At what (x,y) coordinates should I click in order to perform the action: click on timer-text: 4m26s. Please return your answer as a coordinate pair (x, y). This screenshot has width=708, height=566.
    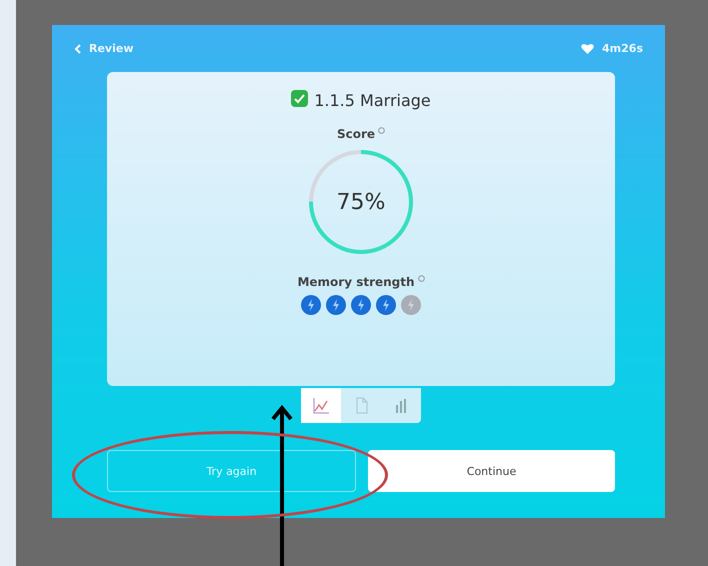
    Looking at the image, I should click on (622, 48).